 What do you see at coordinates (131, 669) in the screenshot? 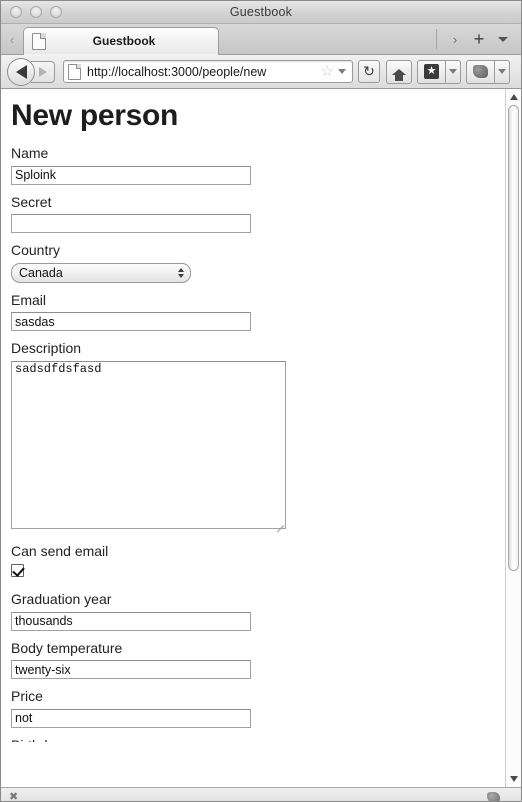
I see `body-temperature-input` at bounding box center [131, 669].